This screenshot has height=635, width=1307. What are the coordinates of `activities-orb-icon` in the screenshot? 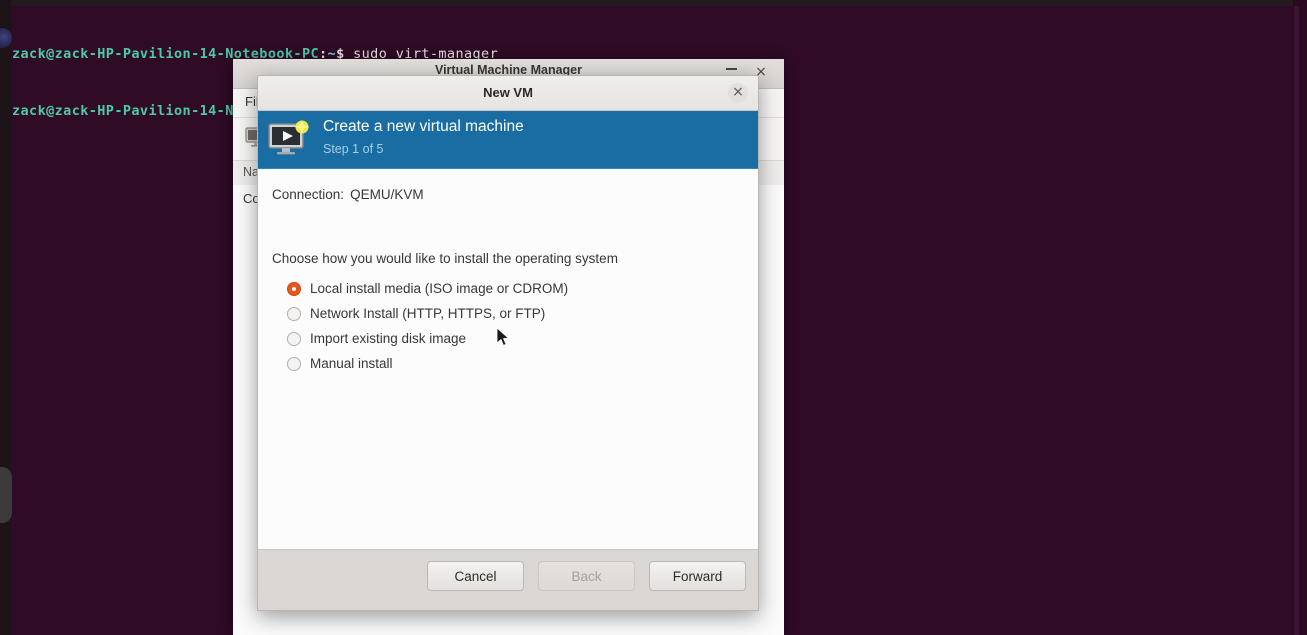 It's located at (6, 38).